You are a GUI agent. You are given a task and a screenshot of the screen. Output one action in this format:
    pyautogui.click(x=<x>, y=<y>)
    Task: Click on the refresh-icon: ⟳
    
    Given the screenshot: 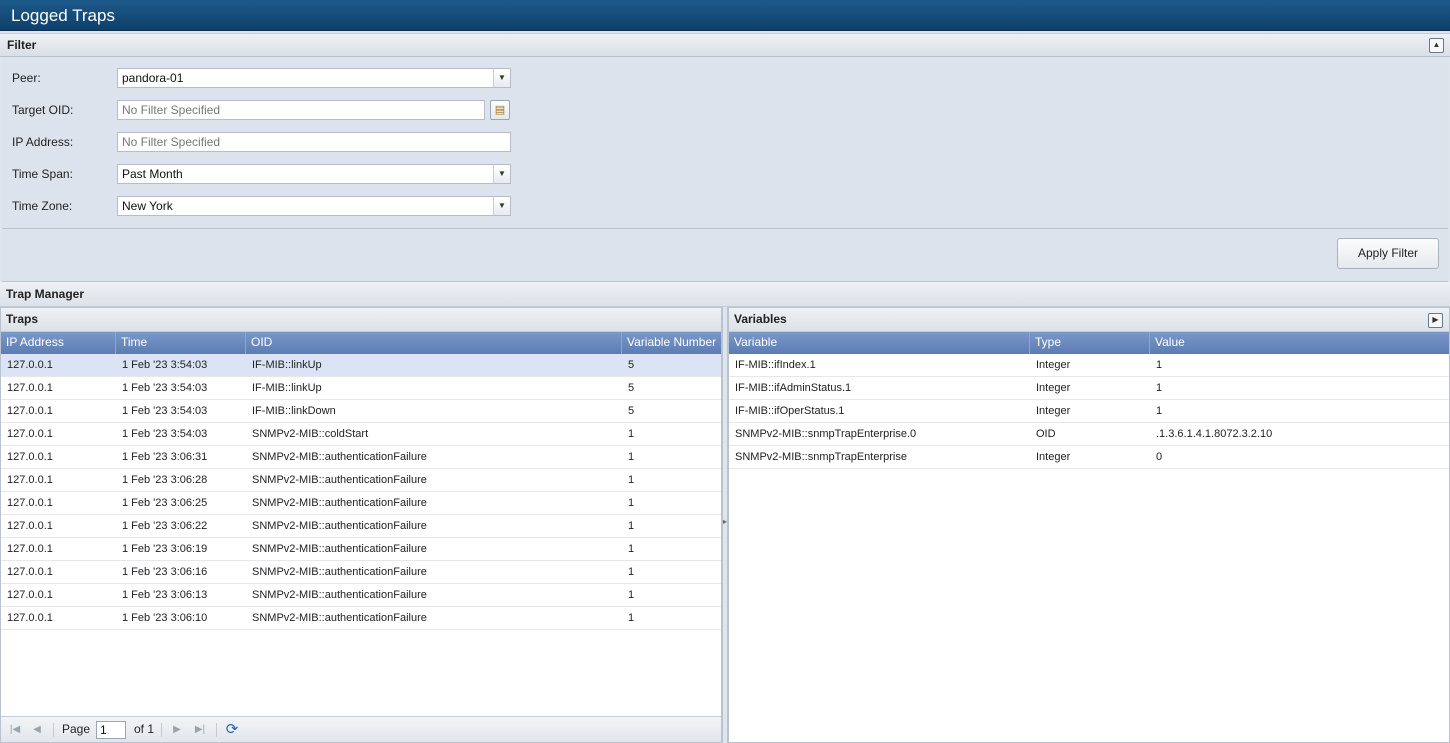 What is the action you would take?
    pyautogui.click(x=232, y=729)
    